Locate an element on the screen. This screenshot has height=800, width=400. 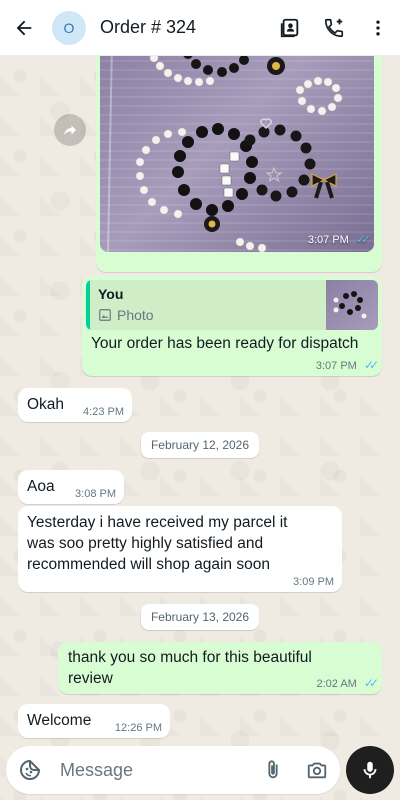
forward-icon is located at coordinates (70, 130).